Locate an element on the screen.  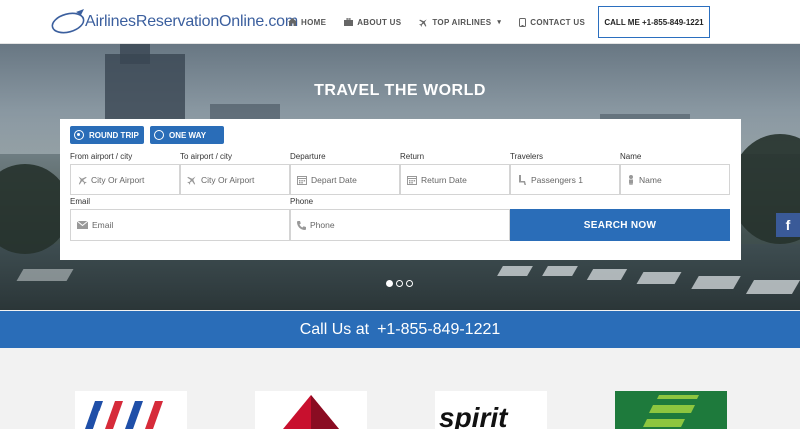
one-way-toggle: ONE WAY is located at coordinates (187, 135).